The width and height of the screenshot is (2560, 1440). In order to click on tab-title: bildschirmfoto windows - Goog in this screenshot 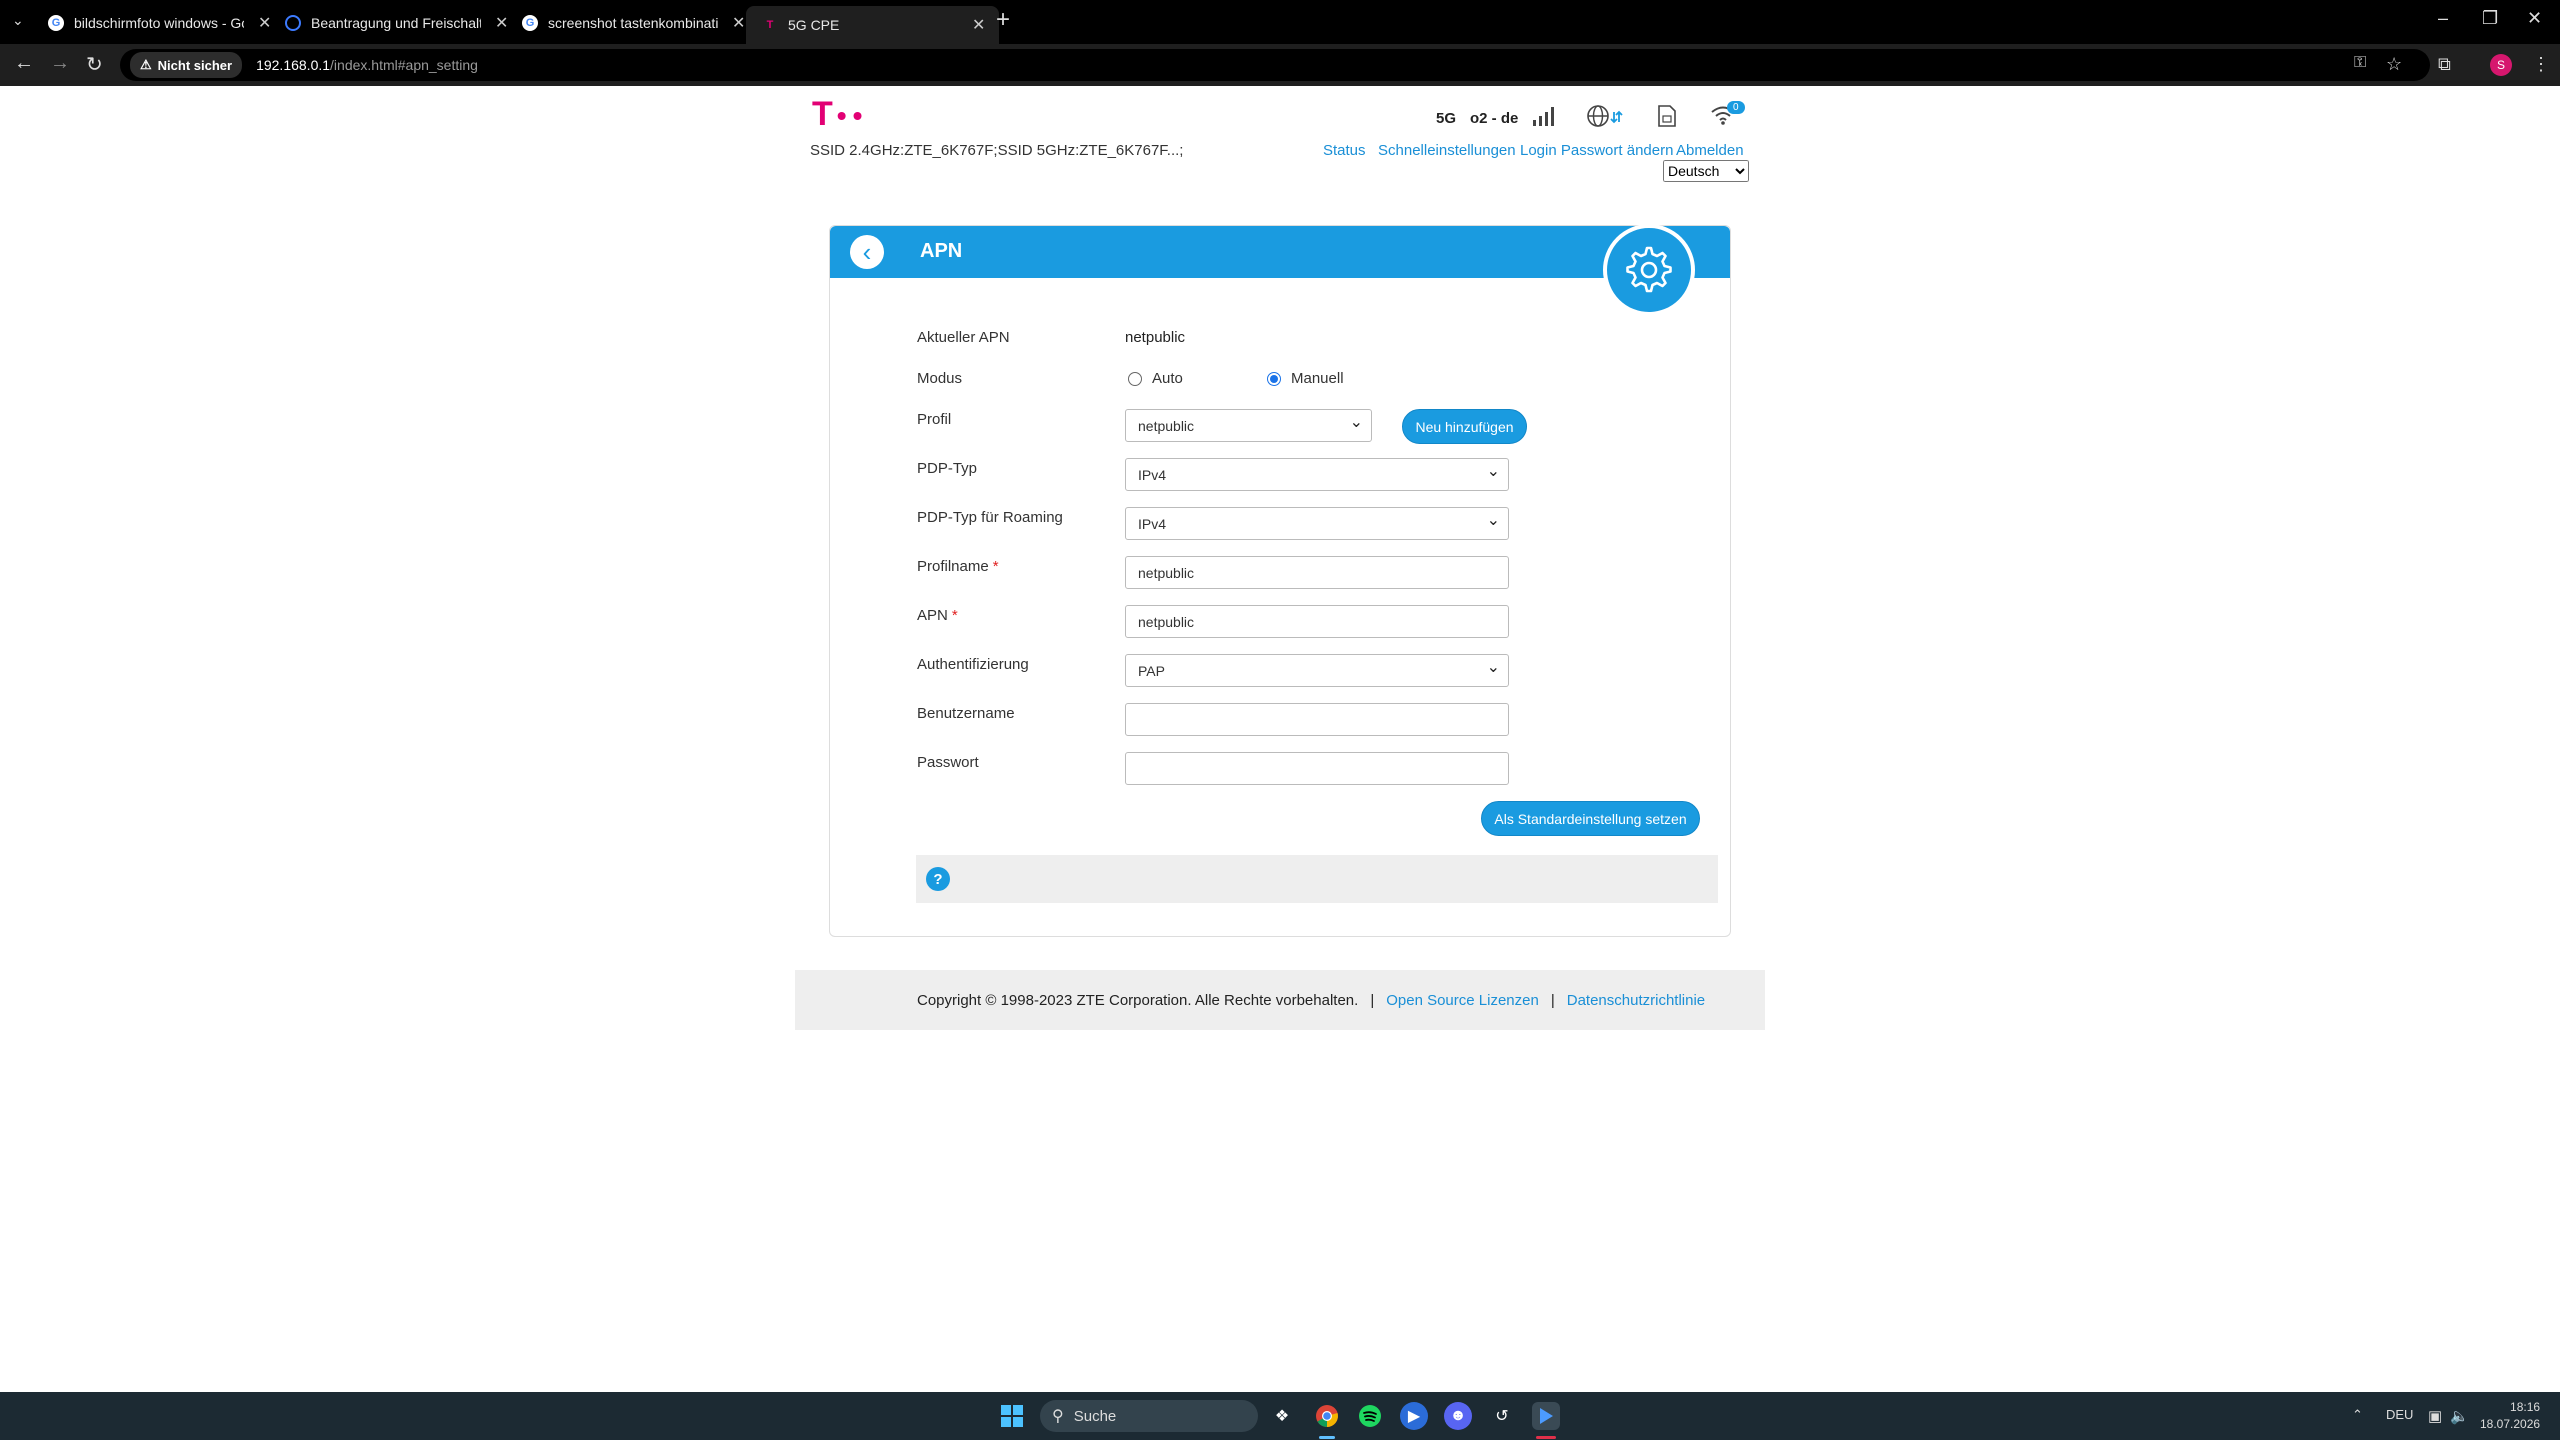, I will do `click(159, 23)`.